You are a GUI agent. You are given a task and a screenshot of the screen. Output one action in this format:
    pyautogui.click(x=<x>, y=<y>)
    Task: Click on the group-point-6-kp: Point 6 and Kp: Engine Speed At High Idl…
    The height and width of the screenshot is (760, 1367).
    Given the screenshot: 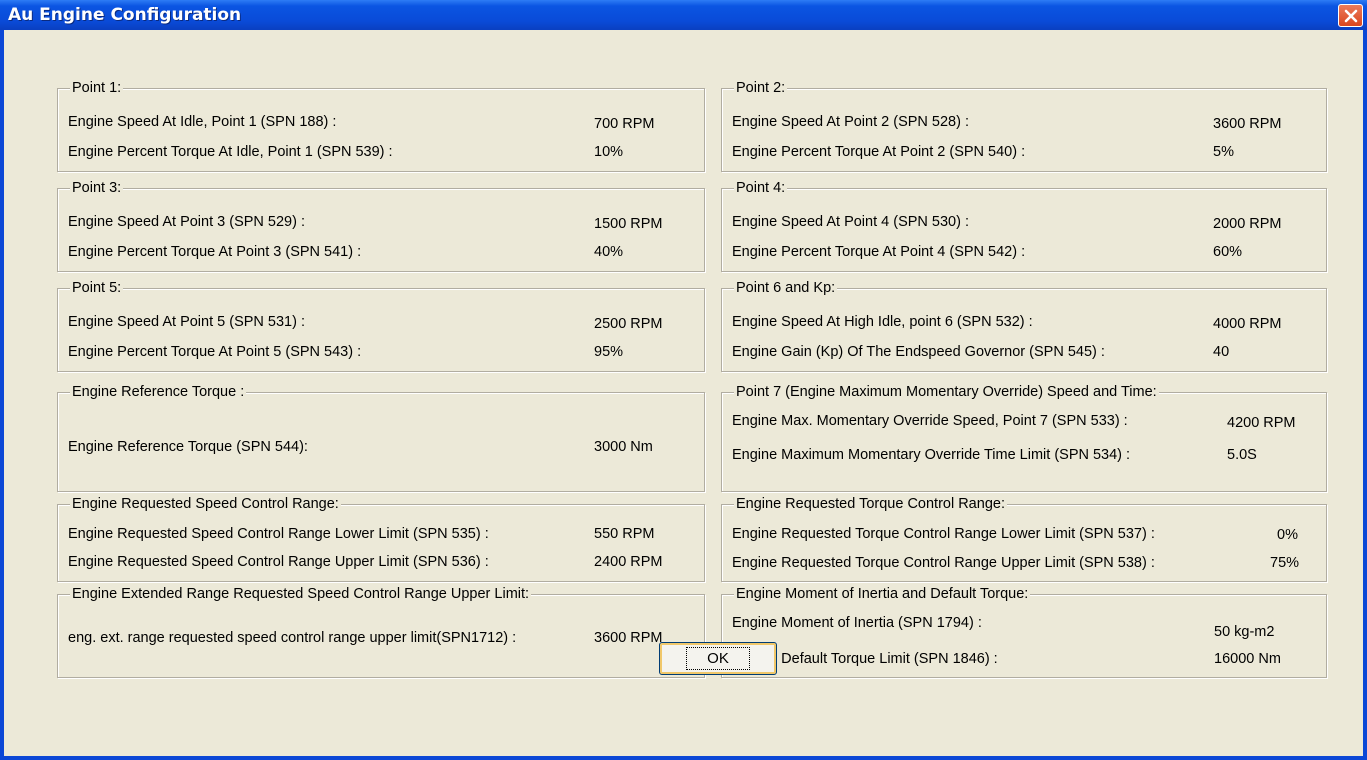 What is the action you would take?
    pyautogui.click(x=1024, y=326)
    